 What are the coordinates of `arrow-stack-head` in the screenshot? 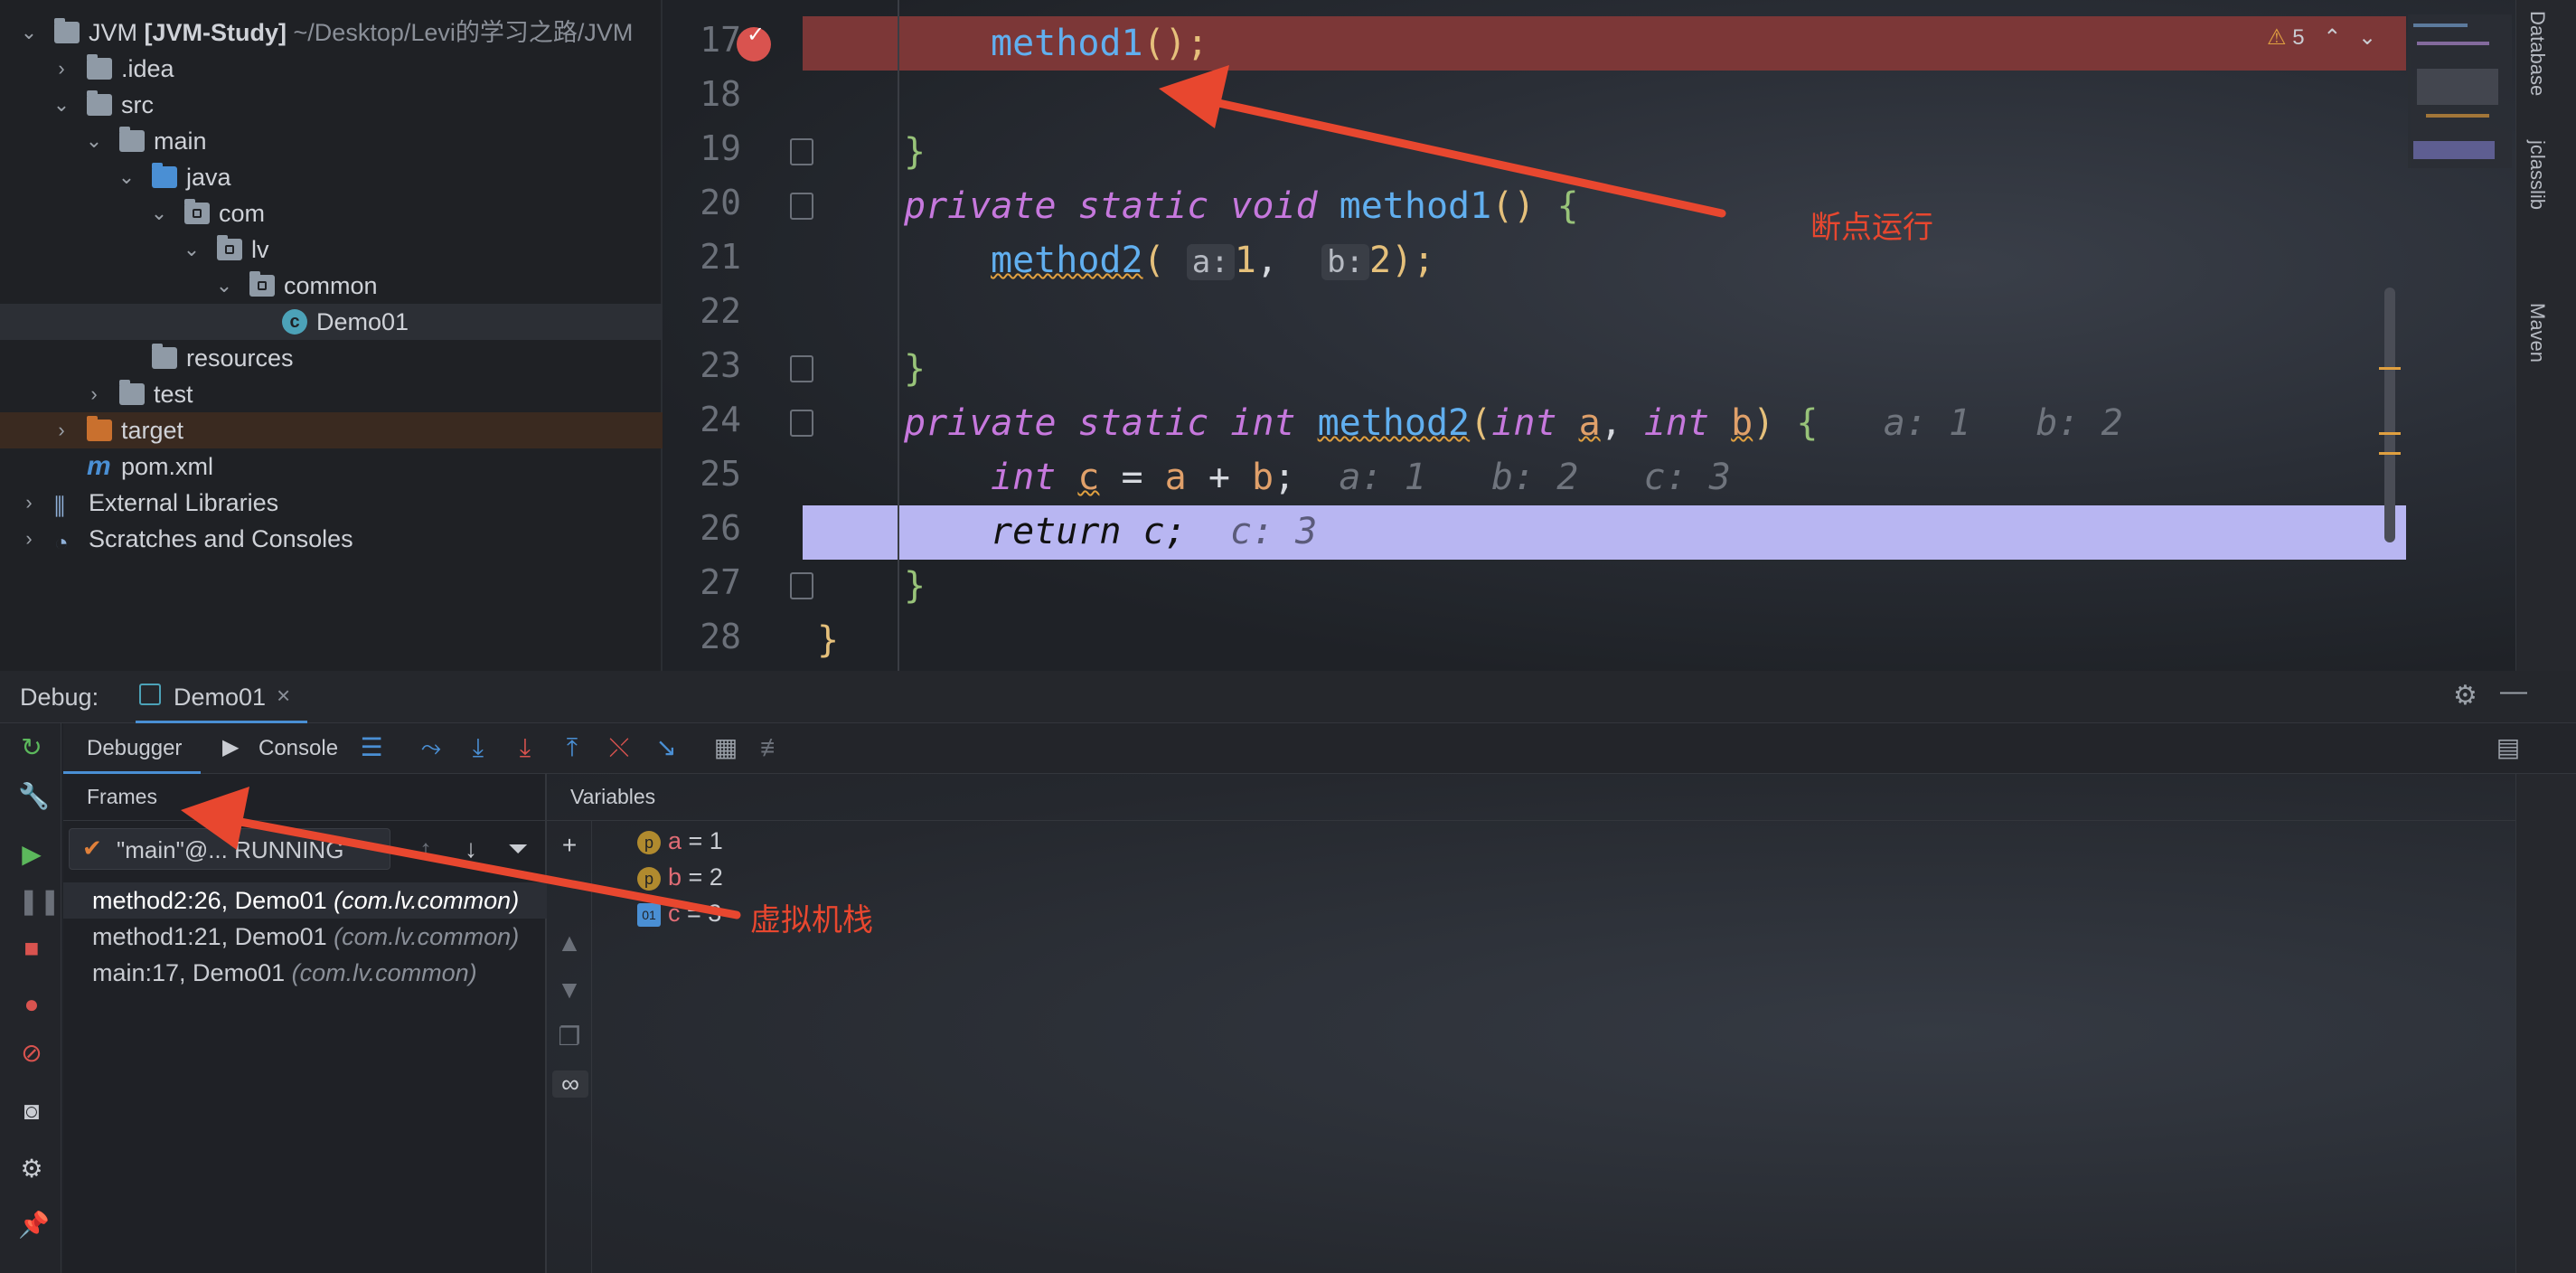 It's located at (215, 818).